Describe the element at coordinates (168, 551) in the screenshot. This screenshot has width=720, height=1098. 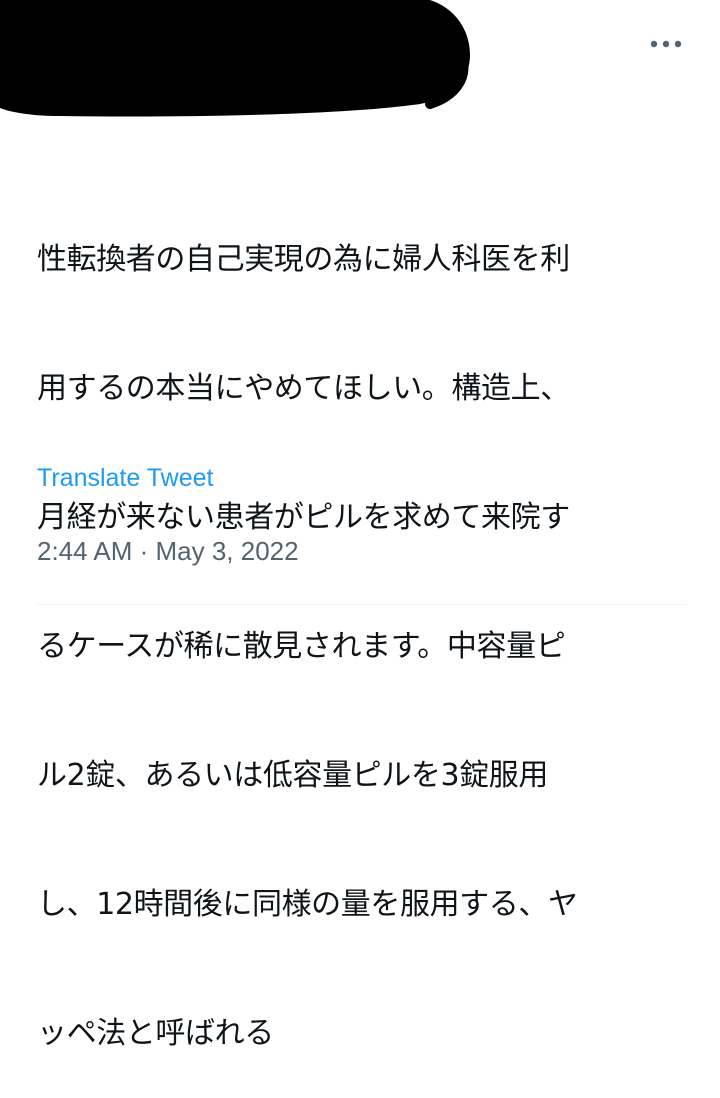
I see `tweet-timestamp: 2:44 AM · May 3, 2022` at that location.